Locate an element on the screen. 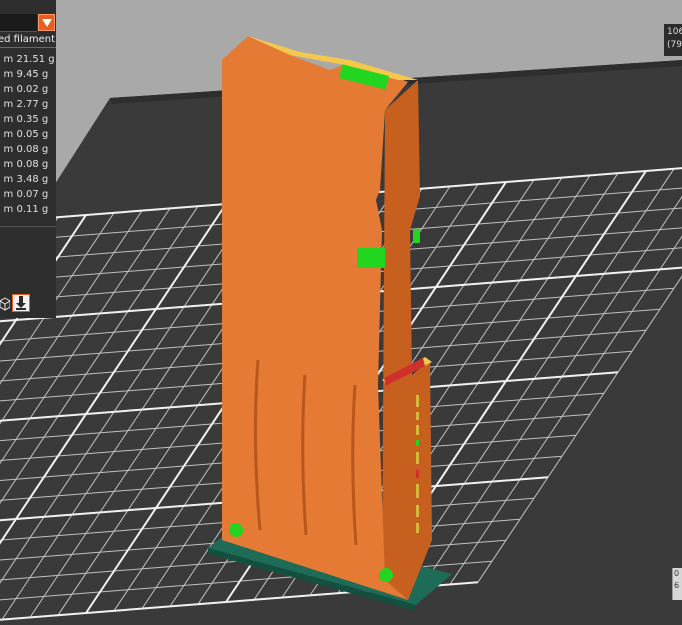 The height and width of the screenshot is (625, 682). filament-header-label: ed filament is located at coordinates (28, 39).